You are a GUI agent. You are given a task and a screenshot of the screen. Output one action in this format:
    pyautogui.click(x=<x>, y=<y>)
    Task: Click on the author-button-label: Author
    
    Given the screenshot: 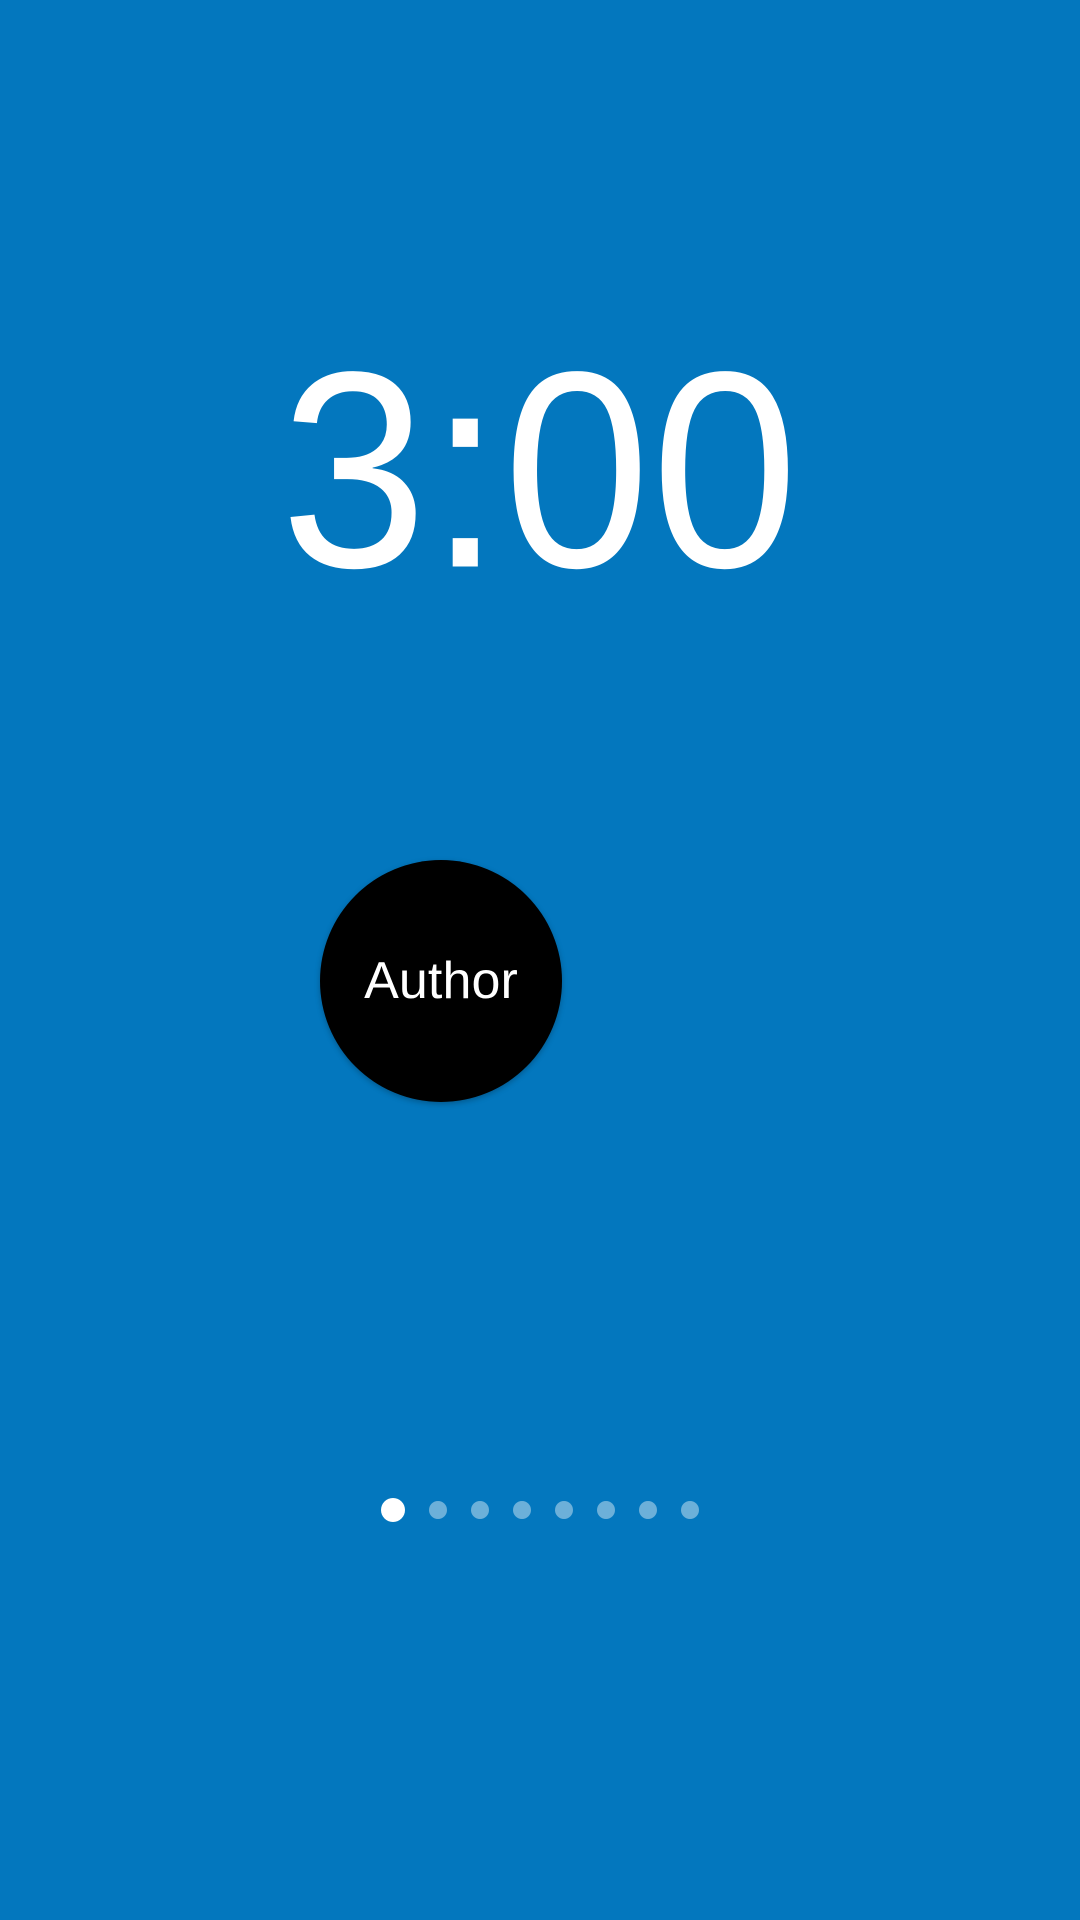 What is the action you would take?
    pyautogui.click(x=441, y=981)
    